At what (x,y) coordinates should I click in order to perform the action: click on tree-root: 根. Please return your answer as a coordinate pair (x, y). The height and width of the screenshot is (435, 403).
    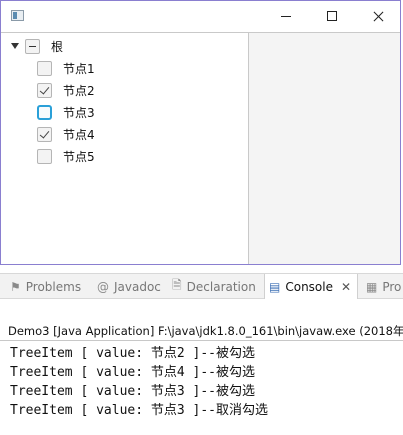
    Looking at the image, I should click on (37, 46).